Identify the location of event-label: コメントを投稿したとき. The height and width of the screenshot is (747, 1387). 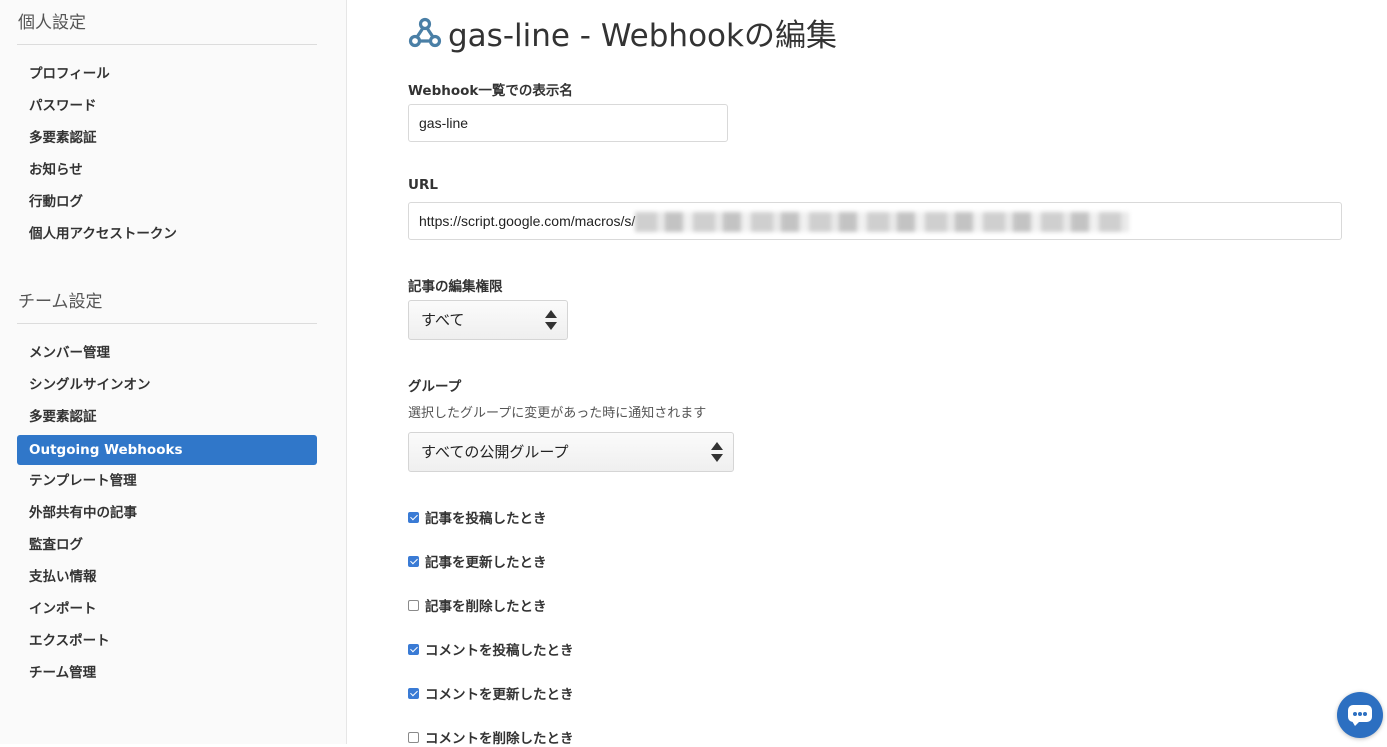
(499, 651).